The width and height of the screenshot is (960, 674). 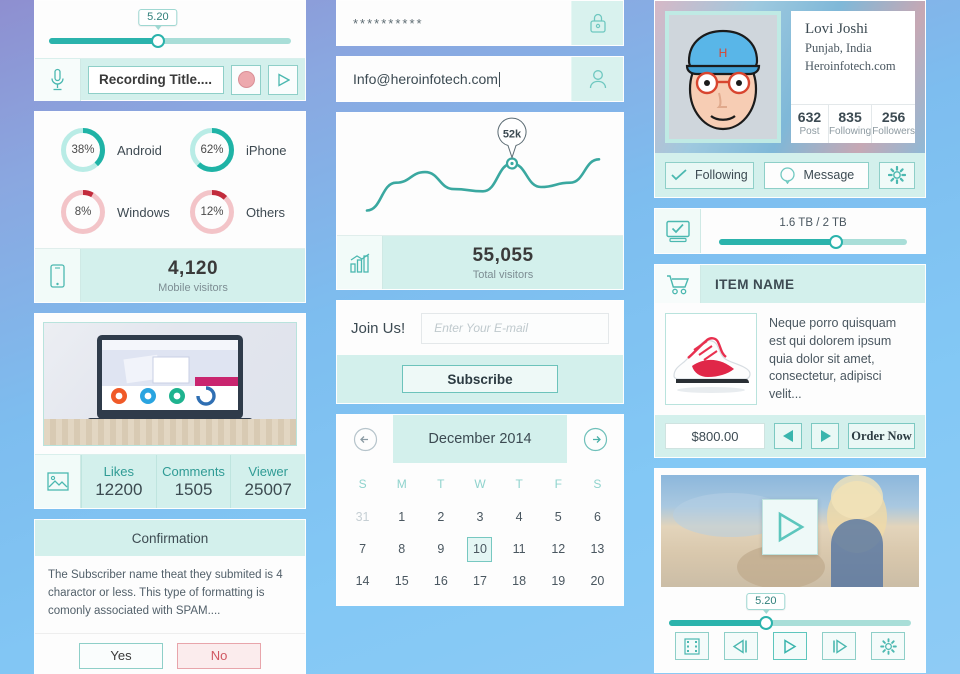 I want to click on product-price: $800.00, so click(x=715, y=436).